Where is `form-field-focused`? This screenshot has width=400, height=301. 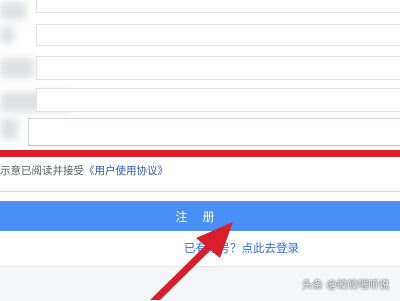
form-field-focused is located at coordinates (214, 132).